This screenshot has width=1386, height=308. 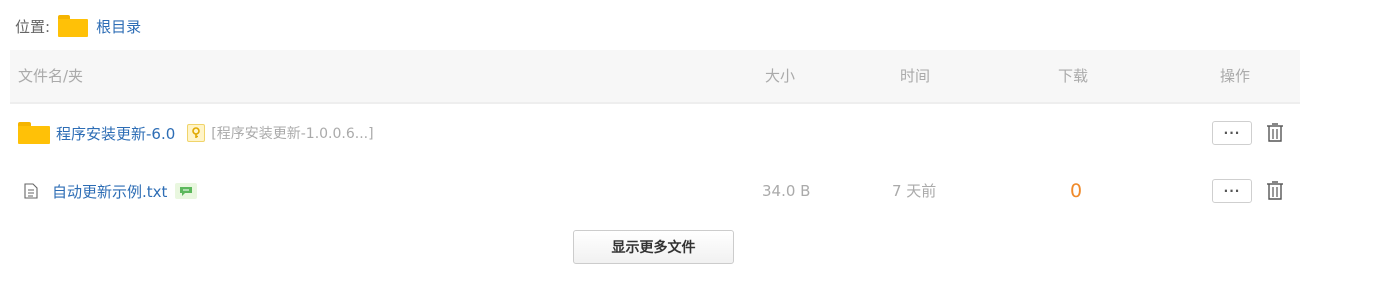 What do you see at coordinates (915, 76) in the screenshot?
I see `header-time: 时间` at bounding box center [915, 76].